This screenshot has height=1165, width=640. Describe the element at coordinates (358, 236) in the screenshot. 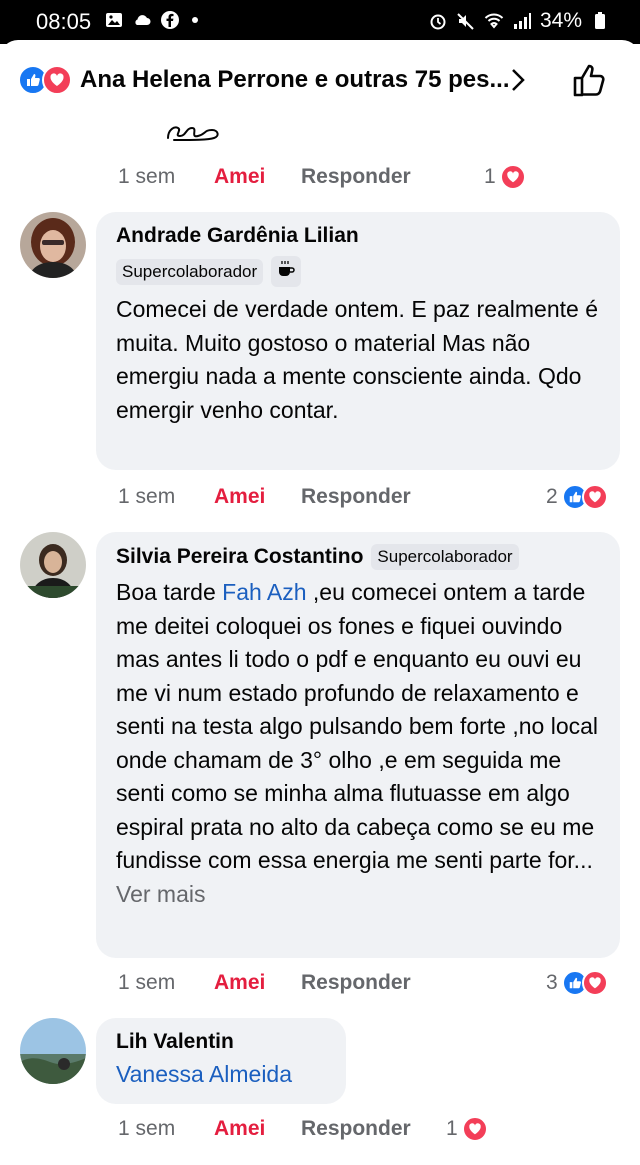

I see `comment-author: Andrade Gardênia Lilian` at that location.